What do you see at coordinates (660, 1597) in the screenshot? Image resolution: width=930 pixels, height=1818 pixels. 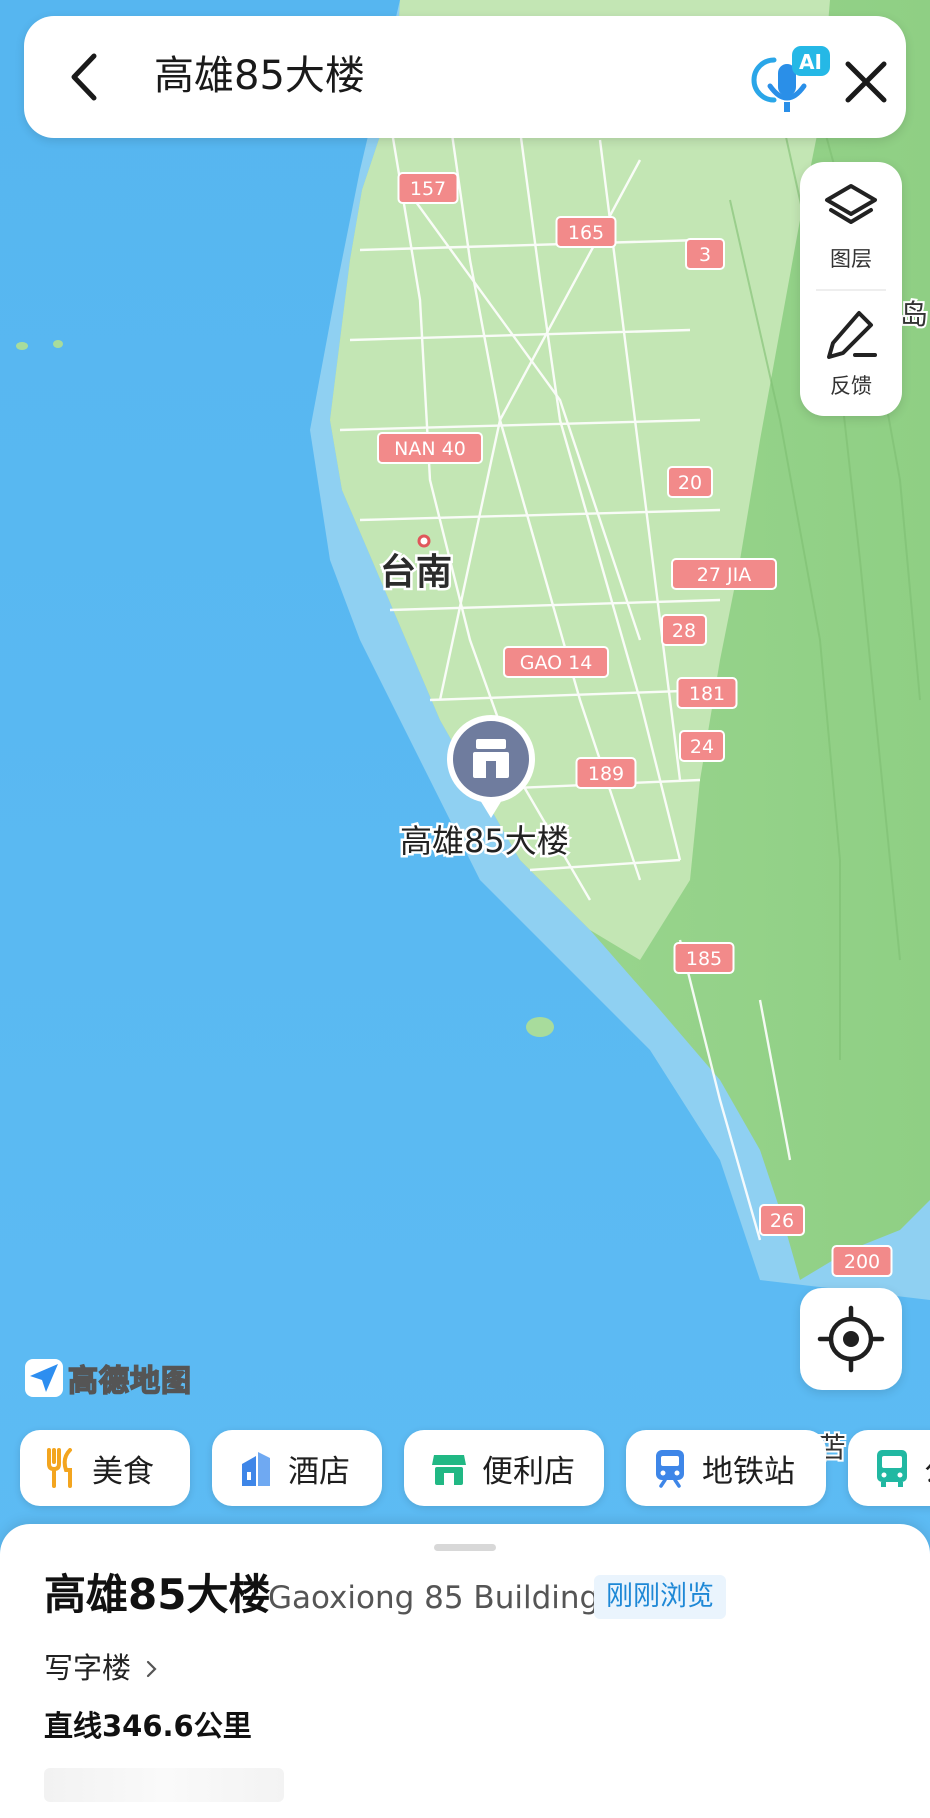 I see `recent-badge: 刚刚浏览` at bounding box center [660, 1597].